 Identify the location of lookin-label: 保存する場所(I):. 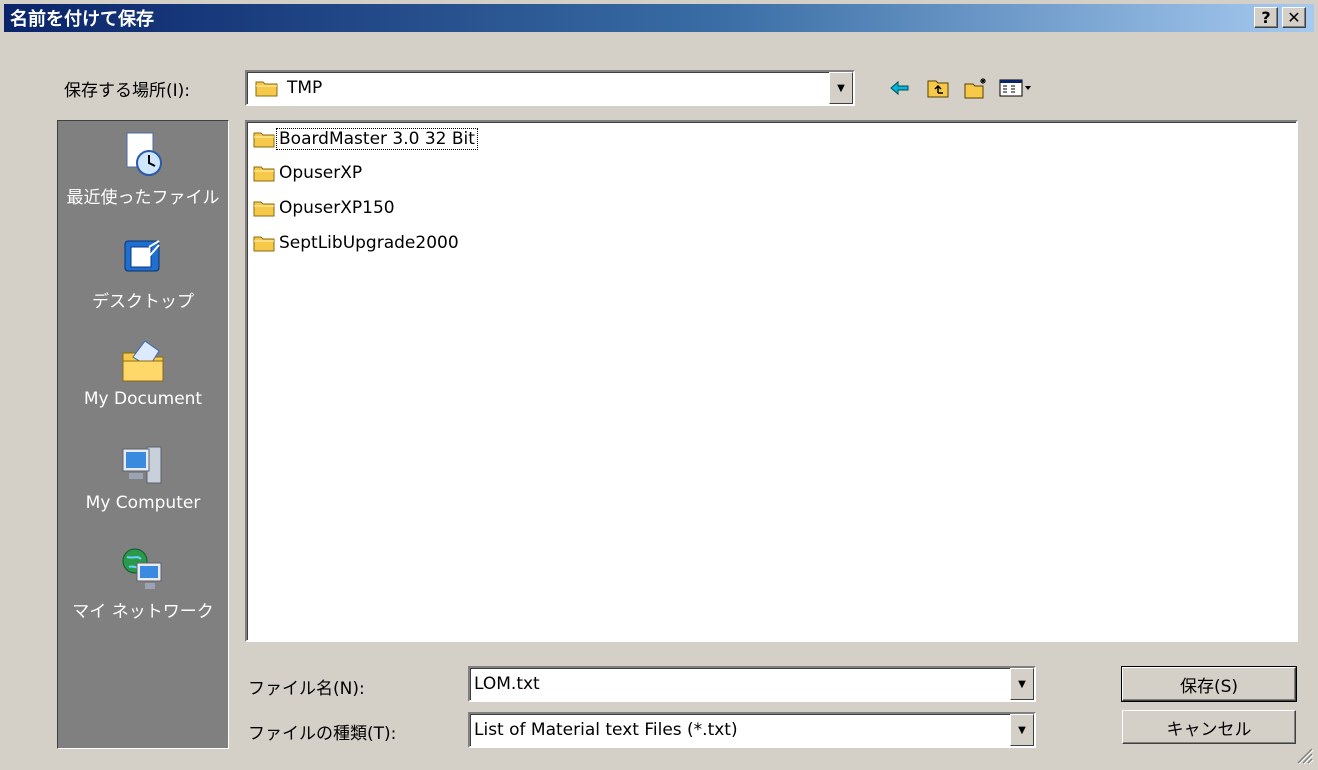
(127, 91).